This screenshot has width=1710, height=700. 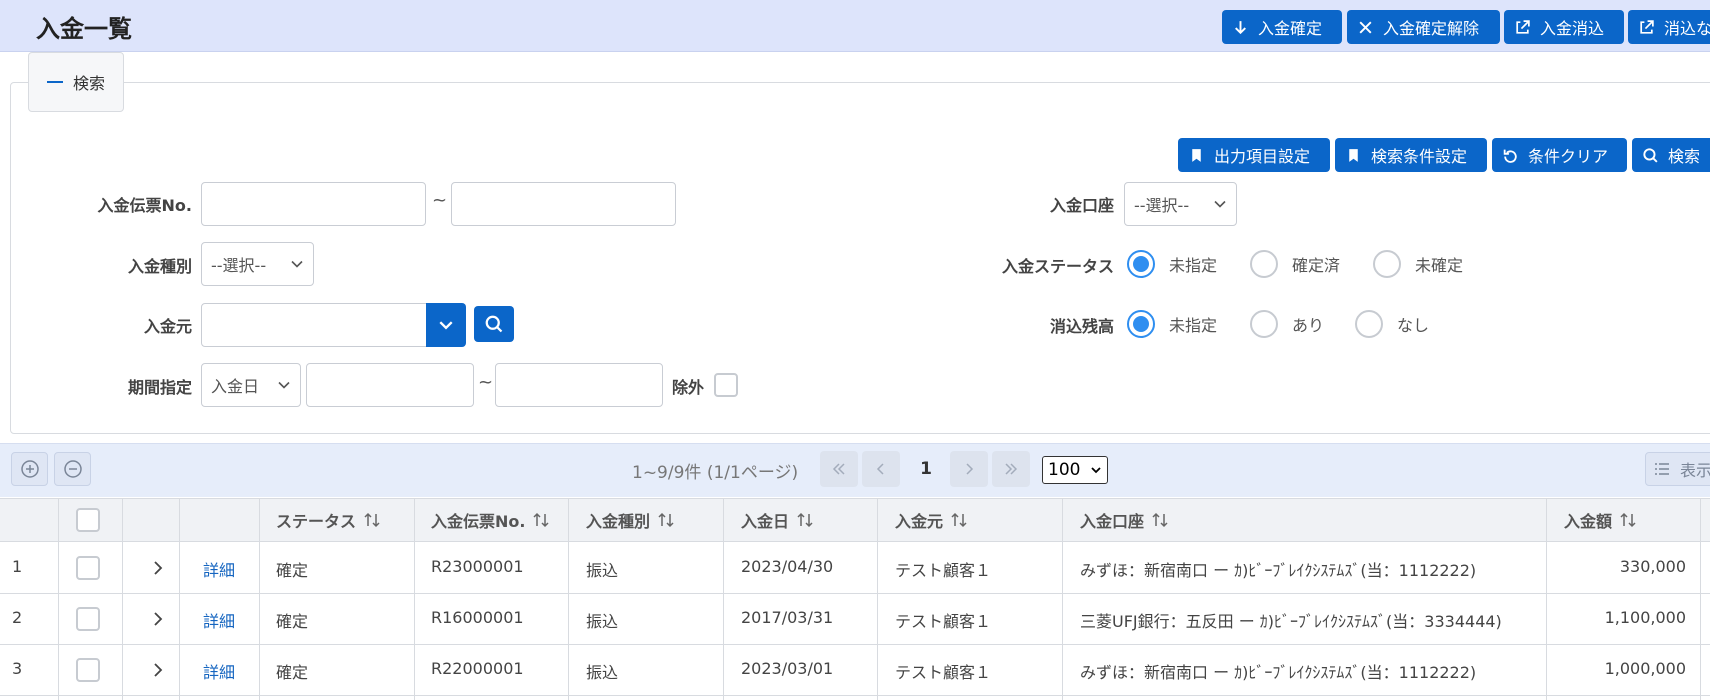 What do you see at coordinates (787, 566) in the screenshot?
I see `cell-date: 2023/04/30` at bounding box center [787, 566].